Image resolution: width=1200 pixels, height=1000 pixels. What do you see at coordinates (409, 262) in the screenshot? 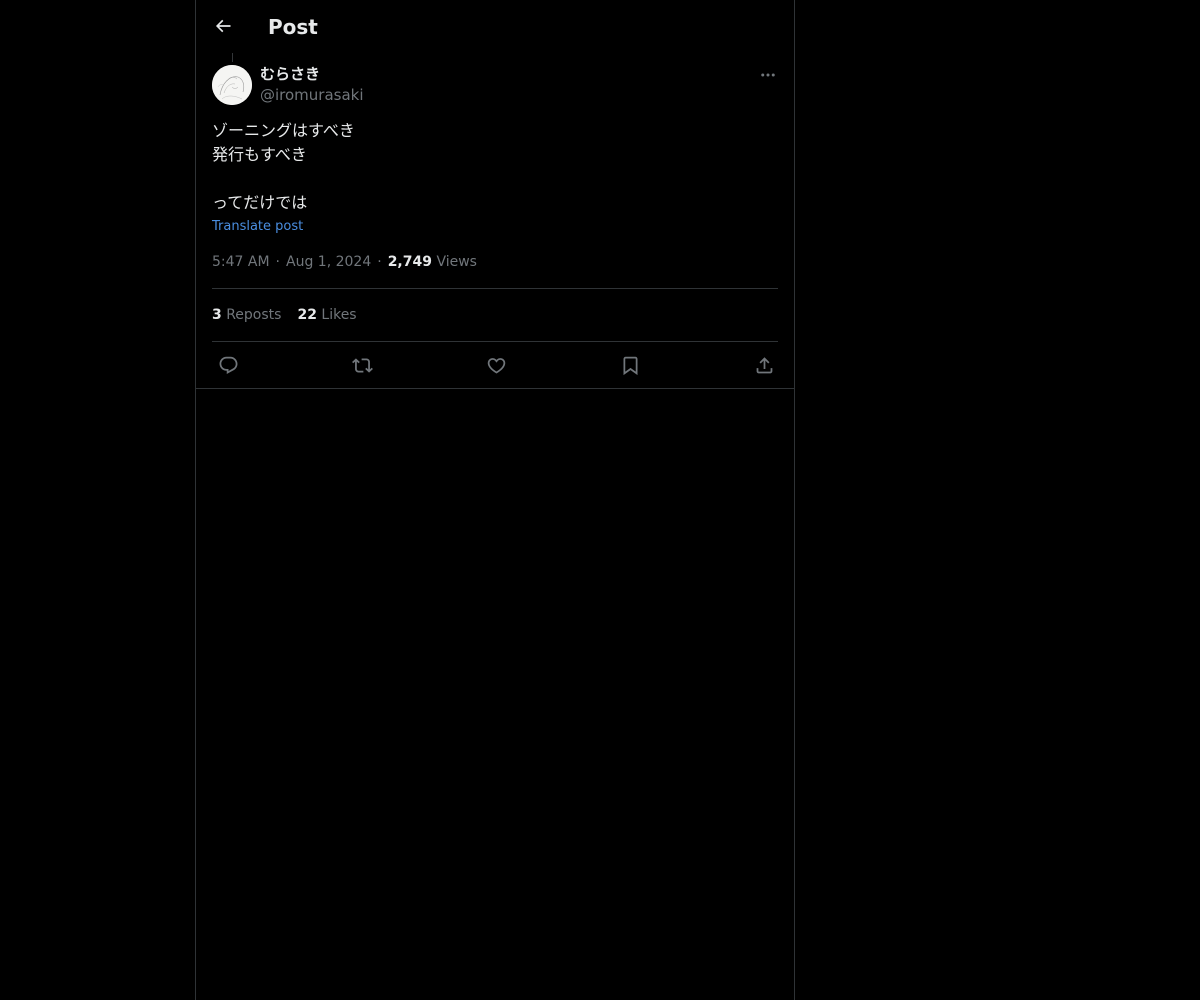
I see `views-count: 2,749` at bounding box center [409, 262].